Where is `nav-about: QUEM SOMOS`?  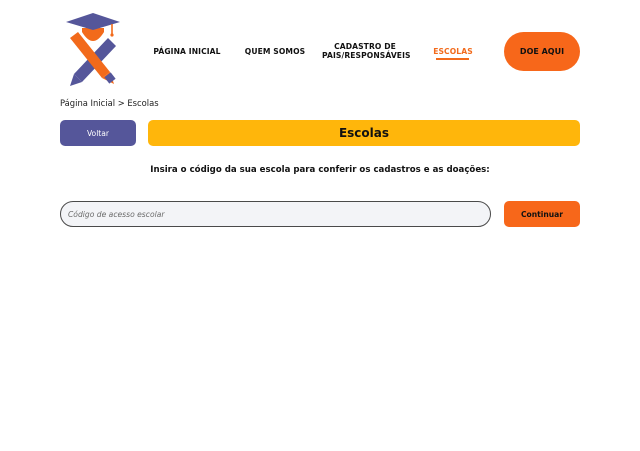 nav-about: QUEM SOMOS is located at coordinates (275, 51).